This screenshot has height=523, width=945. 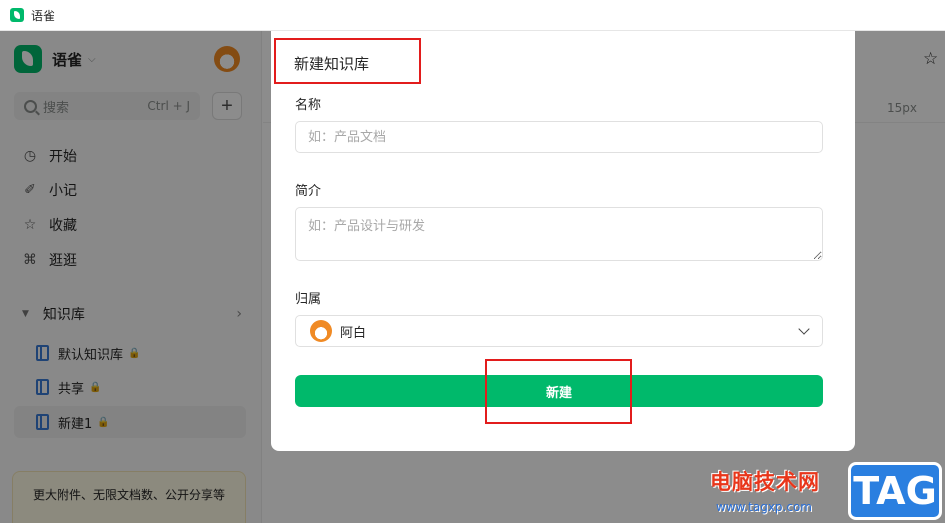 What do you see at coordinates (764, 507) in the screenshot?
I see `watermark-url: www.tagxp.com` at bounding box center [764, 507].